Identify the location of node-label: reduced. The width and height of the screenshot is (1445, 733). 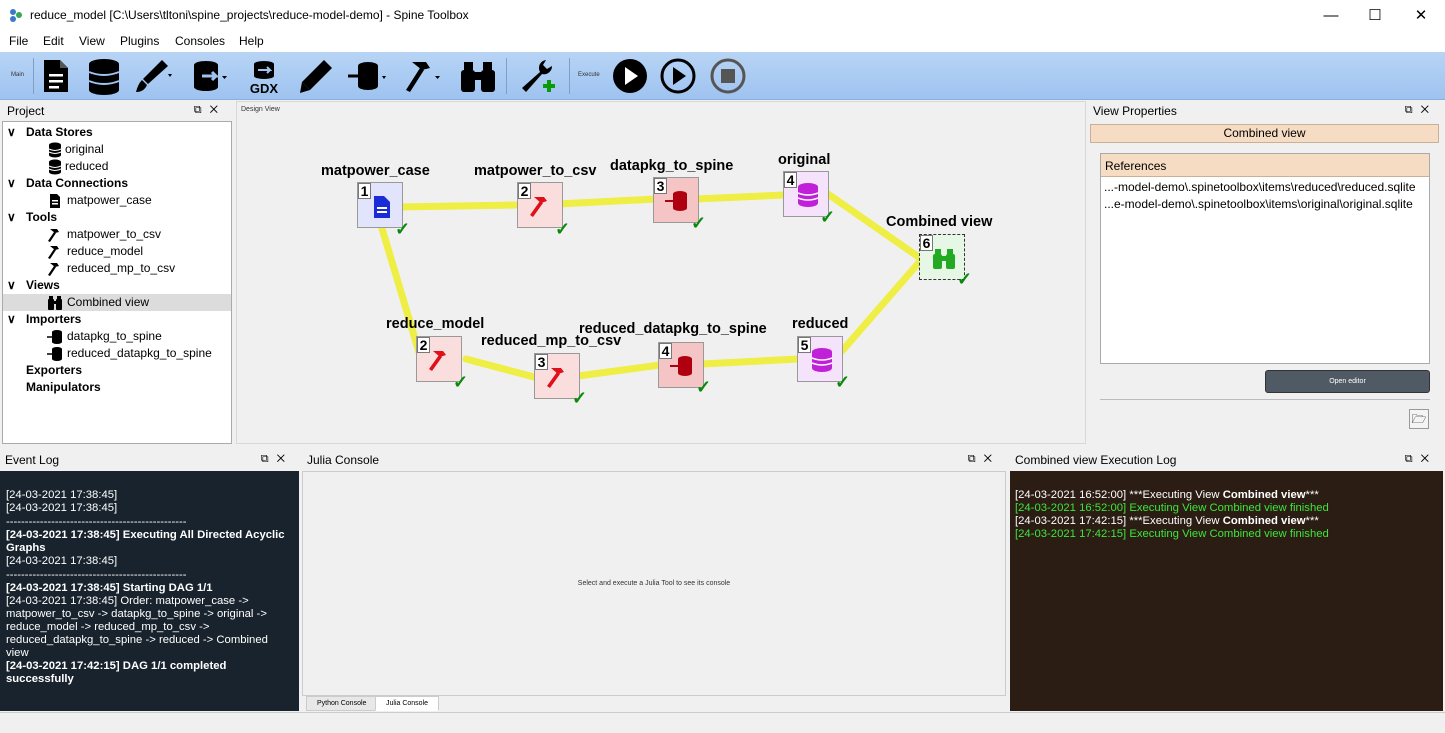
(820, 324).